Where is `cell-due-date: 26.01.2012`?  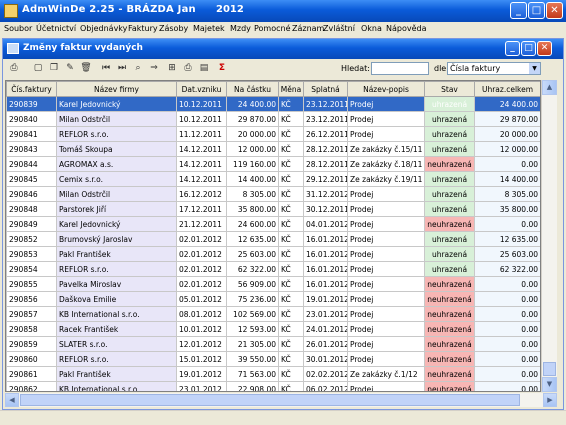
cell-due-date: 26.01.2012 is located at coordinates (325, 344).